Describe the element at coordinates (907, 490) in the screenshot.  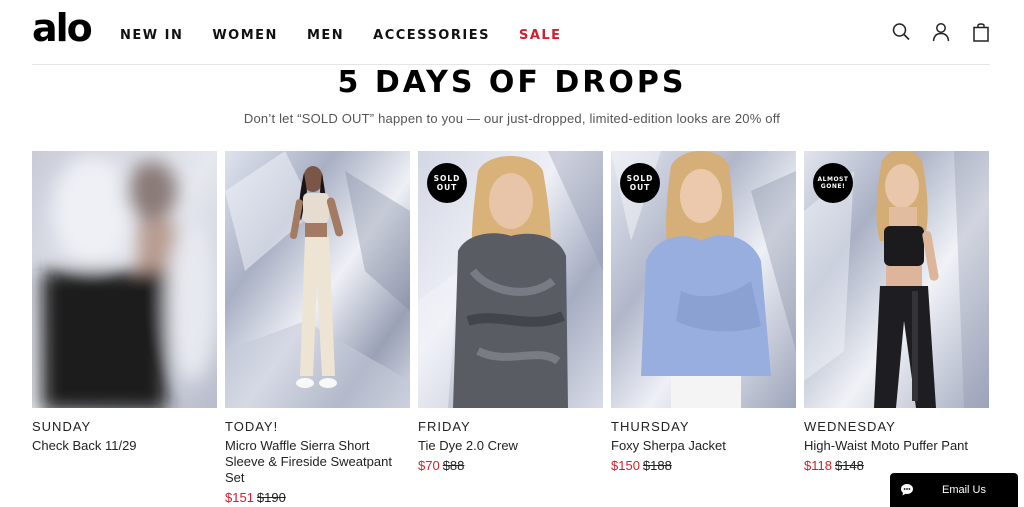
I see `chat-bubble-icon` at that location.